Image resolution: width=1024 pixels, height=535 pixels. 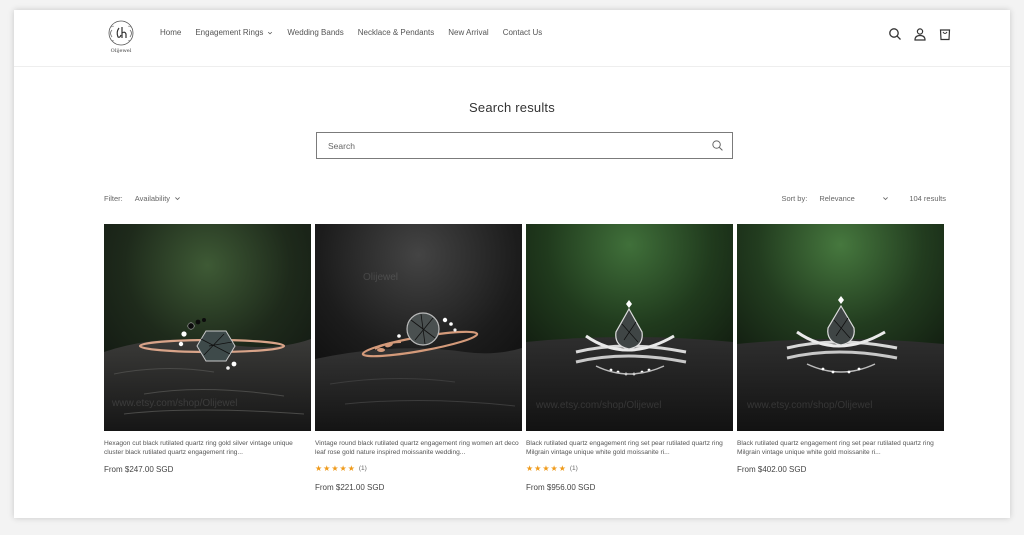 I want to click on search-field, so click(x=524, y=145).